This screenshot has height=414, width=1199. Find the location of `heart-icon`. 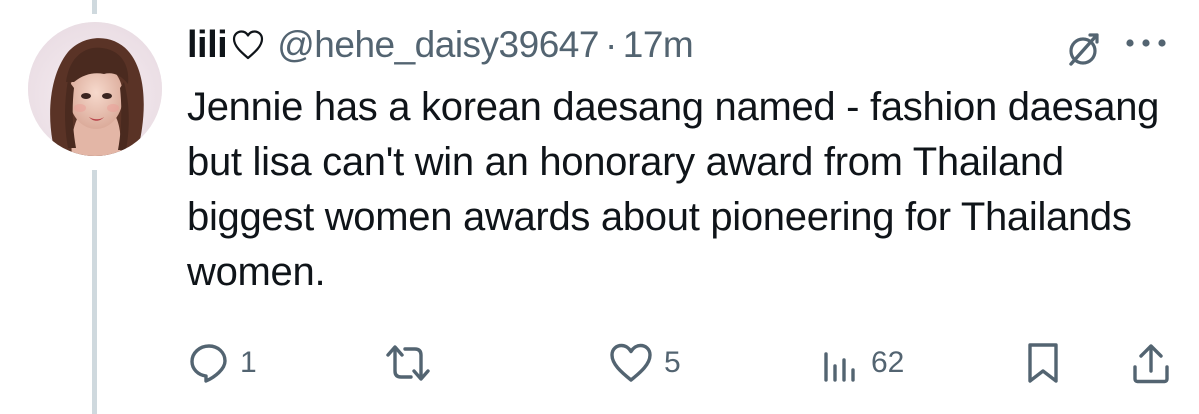

heart-icon is located at coordinates (631, 363).